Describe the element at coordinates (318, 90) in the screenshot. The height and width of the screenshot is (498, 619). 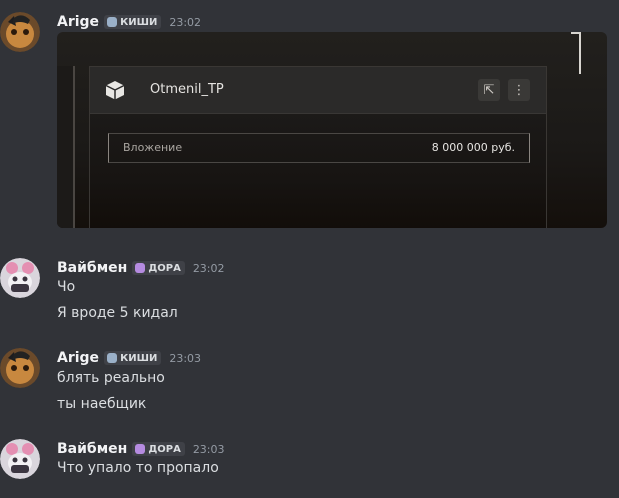
I see `panel-header: Otmenil_TP ⇱ ⋮` at that location.